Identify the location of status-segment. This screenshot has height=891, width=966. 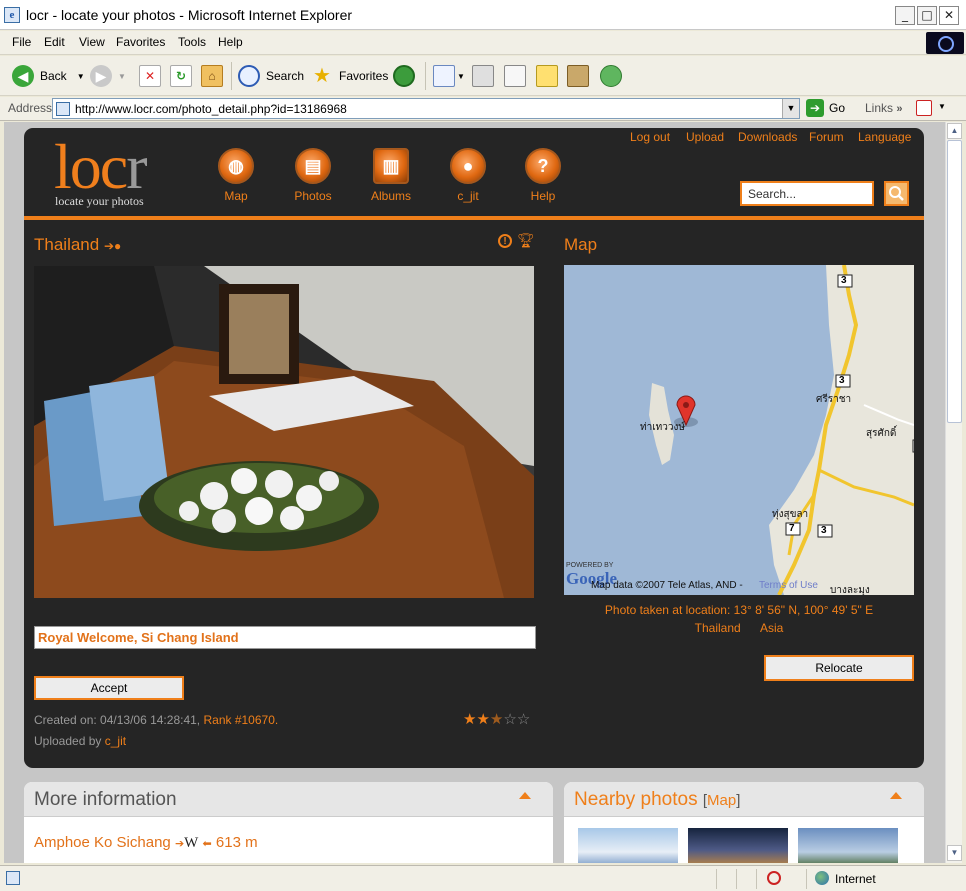
(726, 879).